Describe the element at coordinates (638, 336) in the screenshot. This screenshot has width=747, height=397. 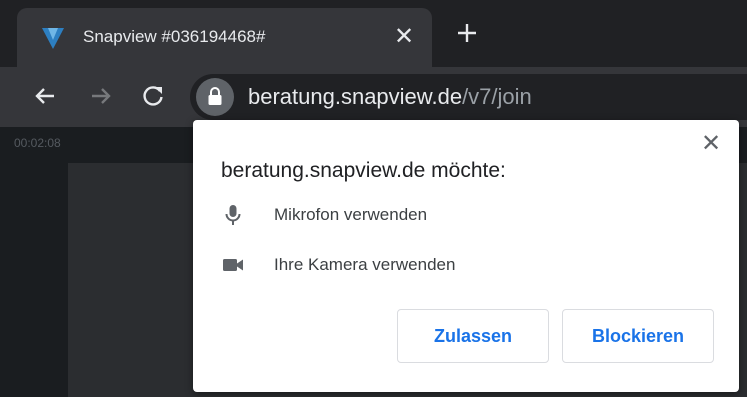
I see `block-button: Blockieren` at that location.